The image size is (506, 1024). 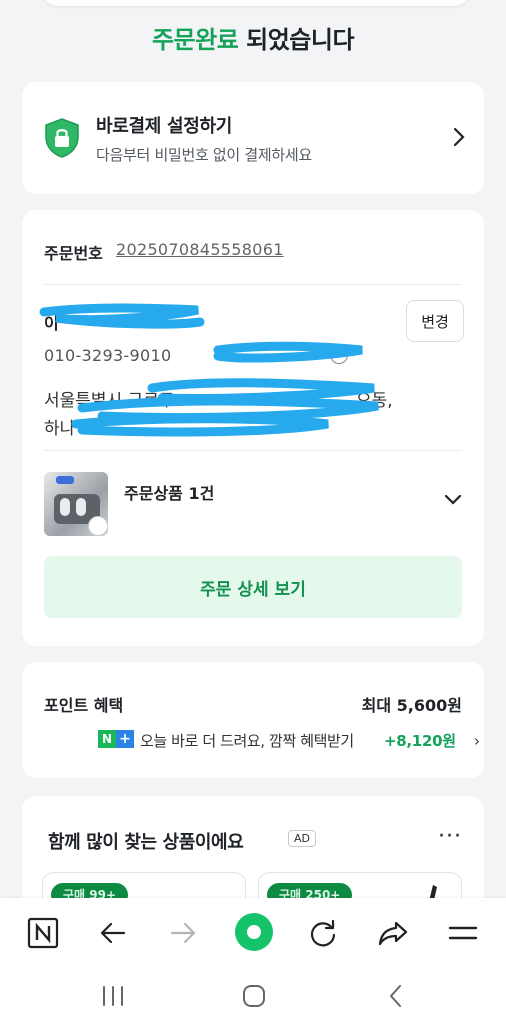 What do you see at coordinates (453, 500) in the screenshot?
I see `chevron-down-icon` at bounding box center [453, 500].